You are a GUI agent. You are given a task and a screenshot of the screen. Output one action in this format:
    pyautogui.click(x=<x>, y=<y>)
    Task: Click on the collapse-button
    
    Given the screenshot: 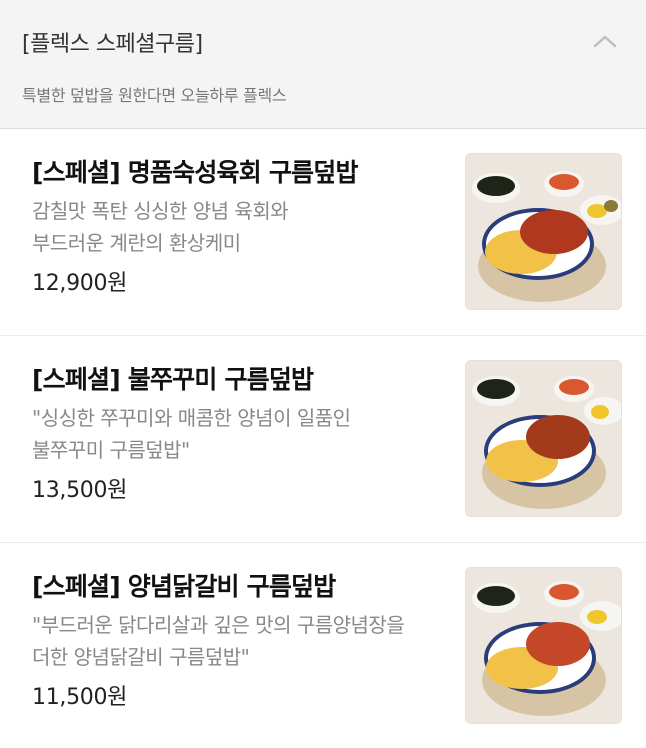 What is the action you would take?
    pyautogui.click(x=605, y=41)
    